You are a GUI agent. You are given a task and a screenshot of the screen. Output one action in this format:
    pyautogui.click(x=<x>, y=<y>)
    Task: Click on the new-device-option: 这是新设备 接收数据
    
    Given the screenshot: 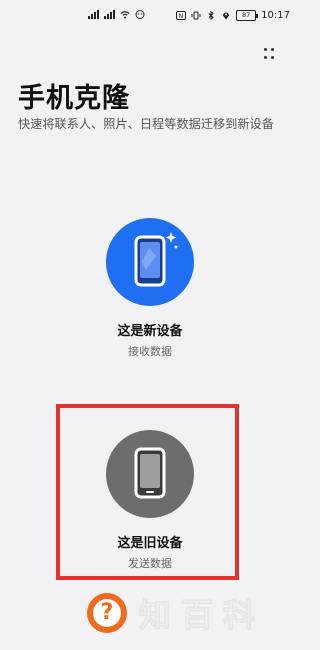 What is the action you would take?
    pyautogui.click(x=150, y=288)
    